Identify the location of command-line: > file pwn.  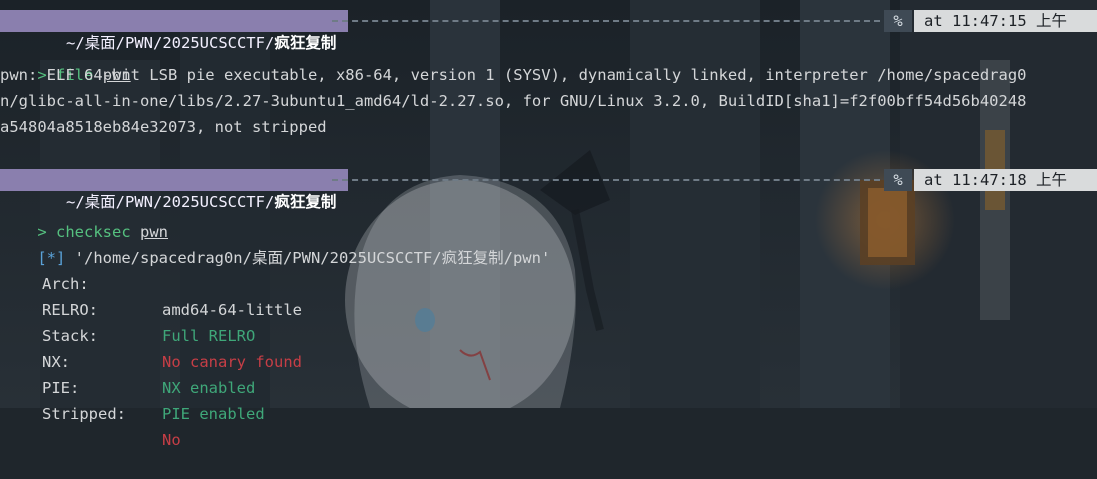
(548, 60).